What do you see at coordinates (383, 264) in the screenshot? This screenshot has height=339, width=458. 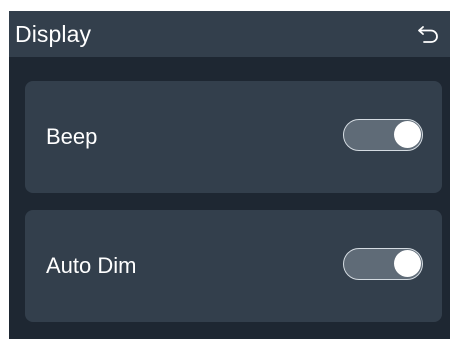 I see `auto-dim-toggle` at bounding box center [383, 264].